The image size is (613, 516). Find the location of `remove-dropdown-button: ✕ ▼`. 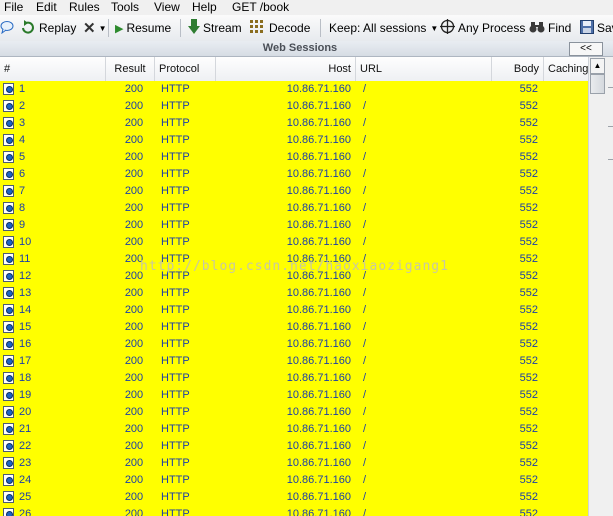

remove-dropdown-button: ✕ ▼ is located at coordinates (95, 28).